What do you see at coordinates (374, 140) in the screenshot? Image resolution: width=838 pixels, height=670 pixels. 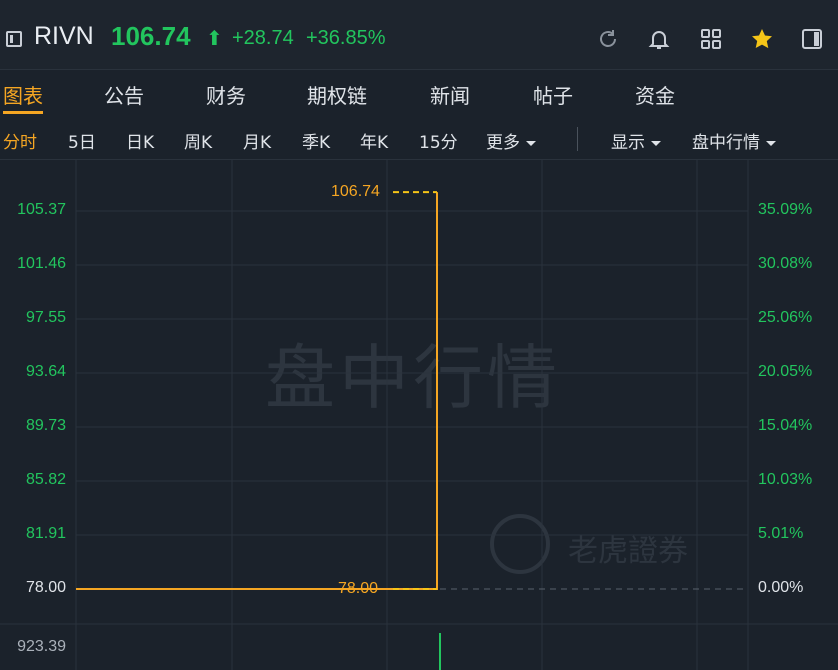 I see `period-yearly: 年K` at bounding box center [374, 140].